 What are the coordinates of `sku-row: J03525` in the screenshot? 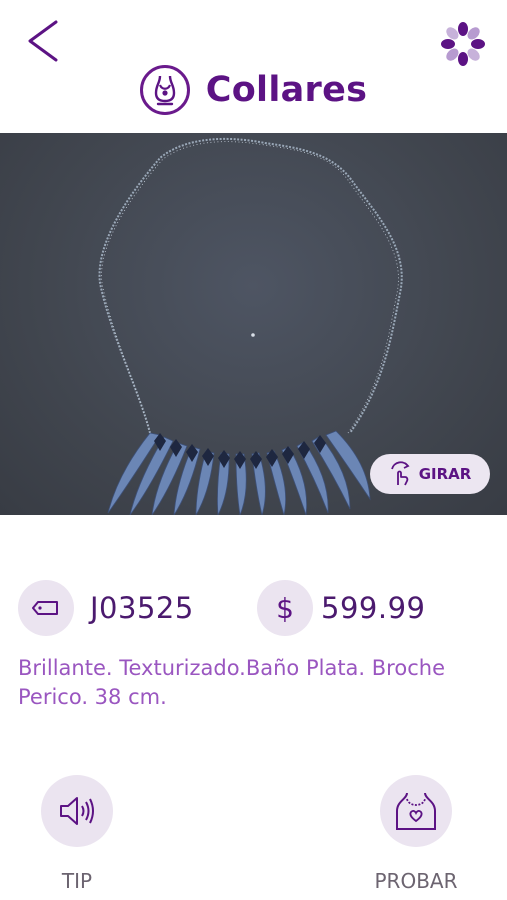 It's located at (106, 608).